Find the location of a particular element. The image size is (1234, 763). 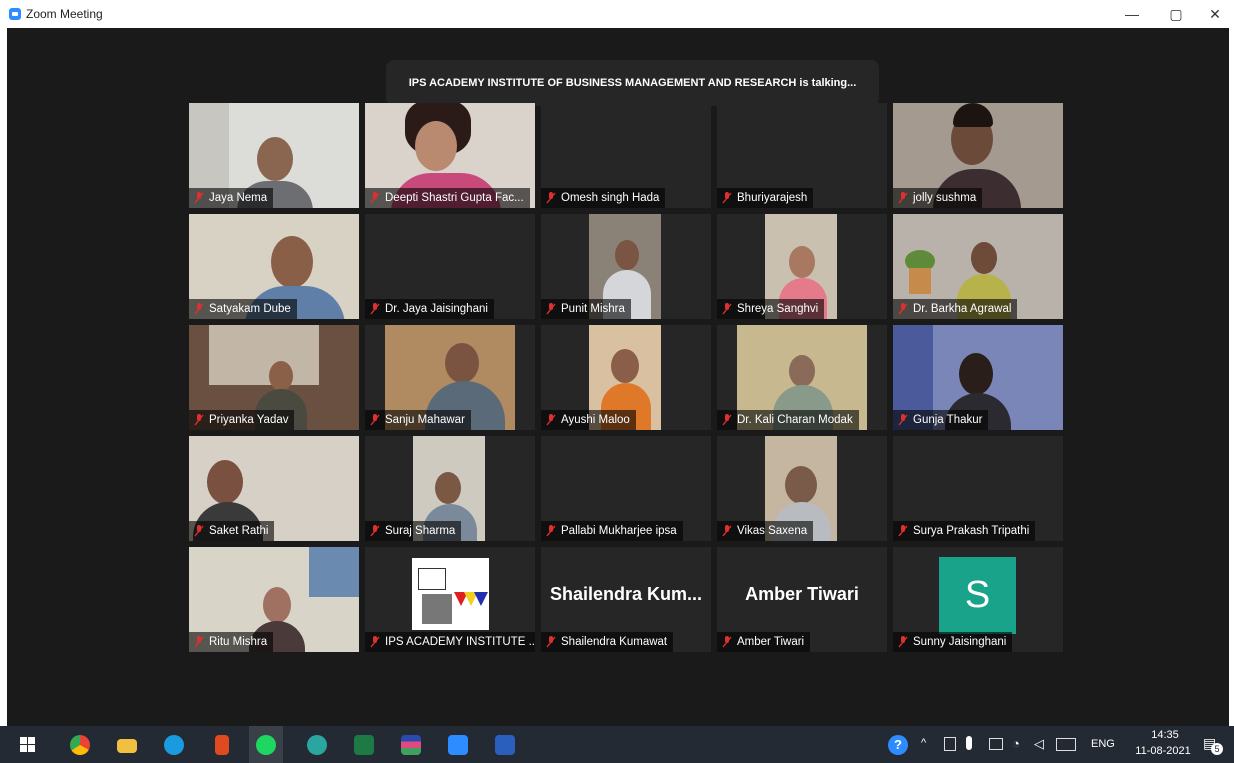

office-icon is located at coordinates (222, 745).